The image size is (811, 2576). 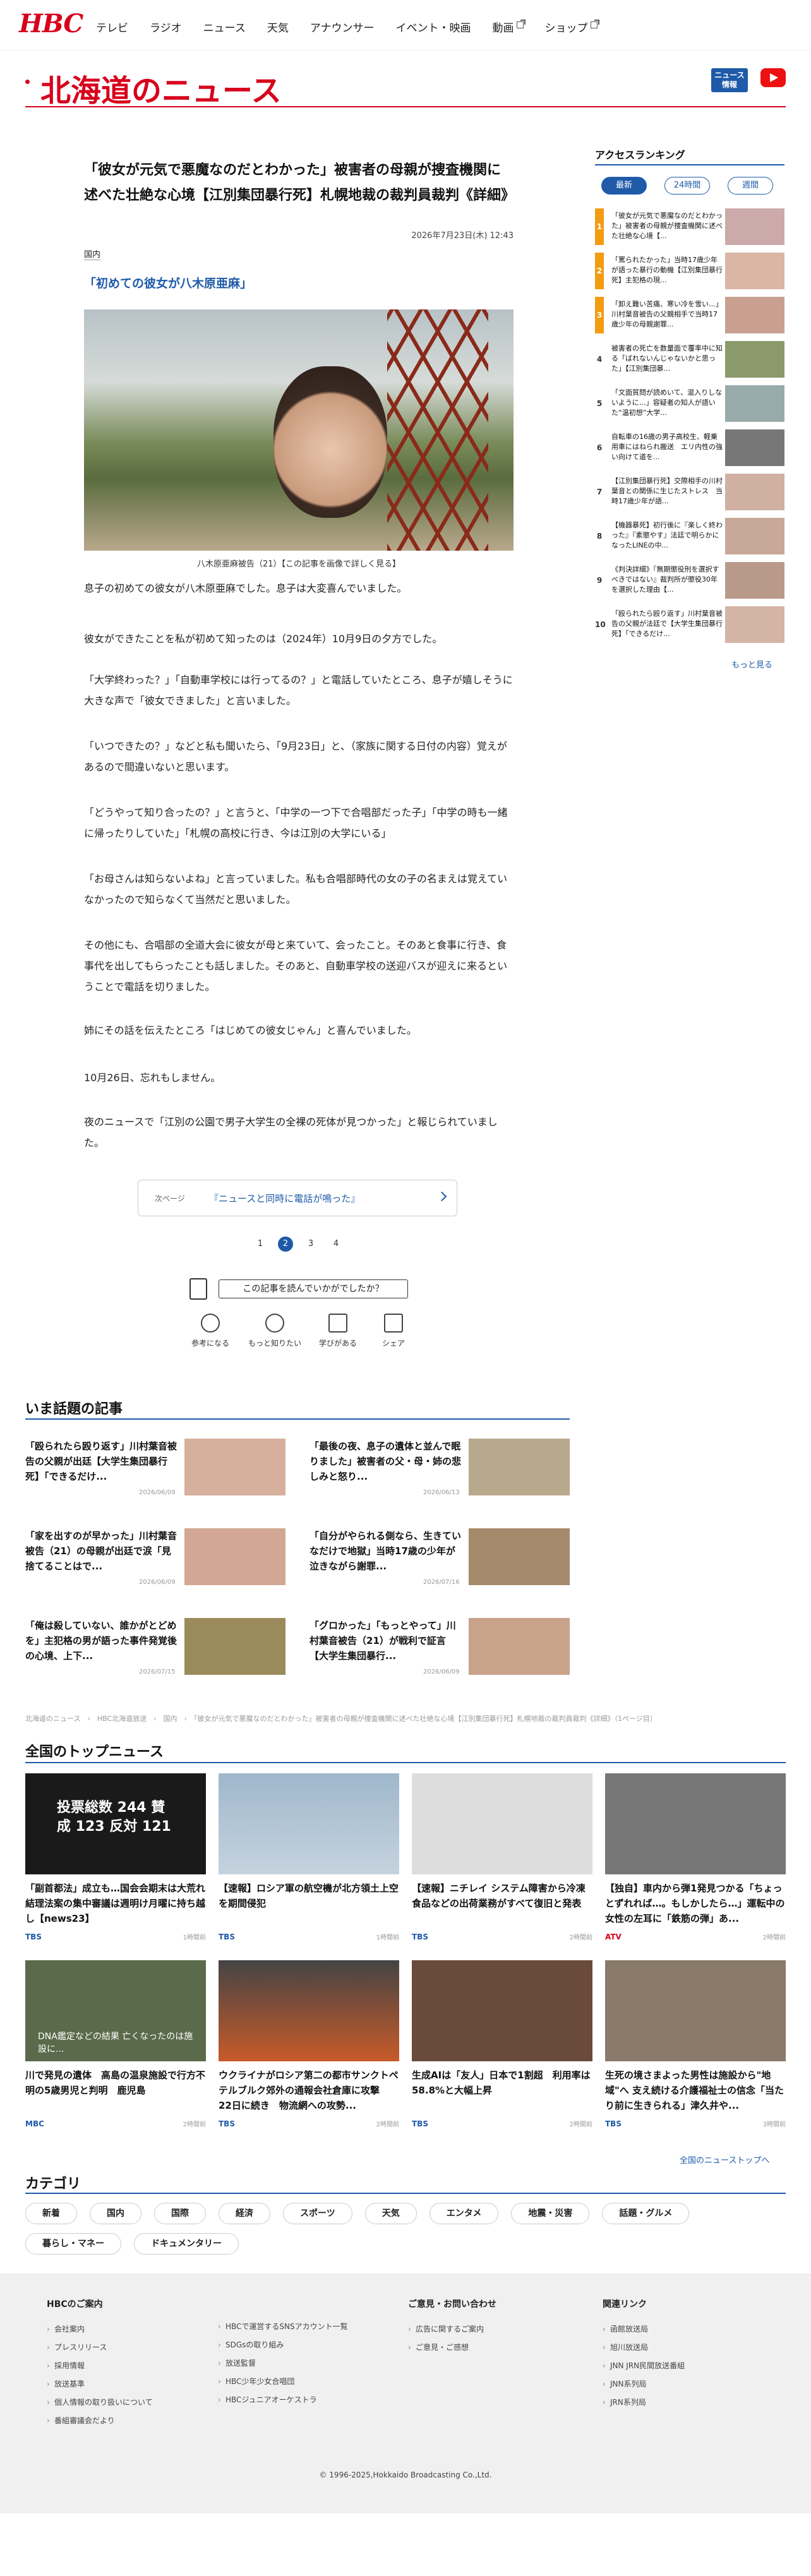 I want to click on footer-link: 広告に関するご案内, so click(x=452, y=2329).